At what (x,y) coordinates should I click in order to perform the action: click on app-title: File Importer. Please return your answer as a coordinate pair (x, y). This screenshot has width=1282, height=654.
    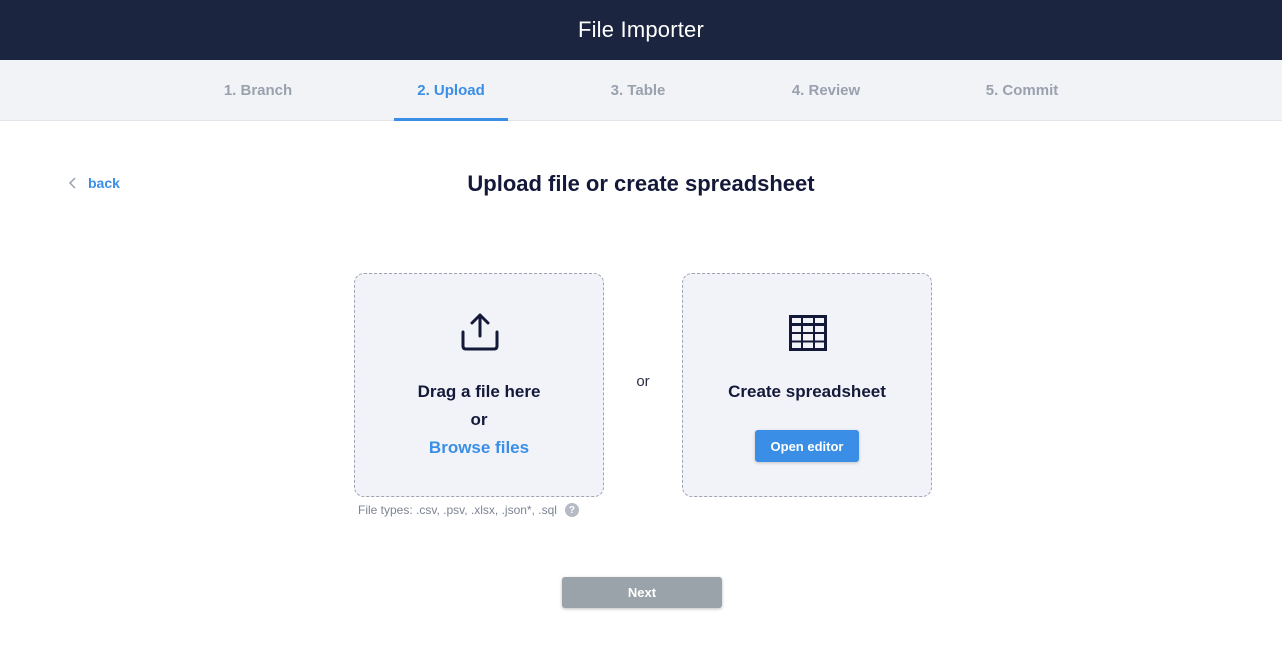
    Looking at the image, I should click on (641, 29).